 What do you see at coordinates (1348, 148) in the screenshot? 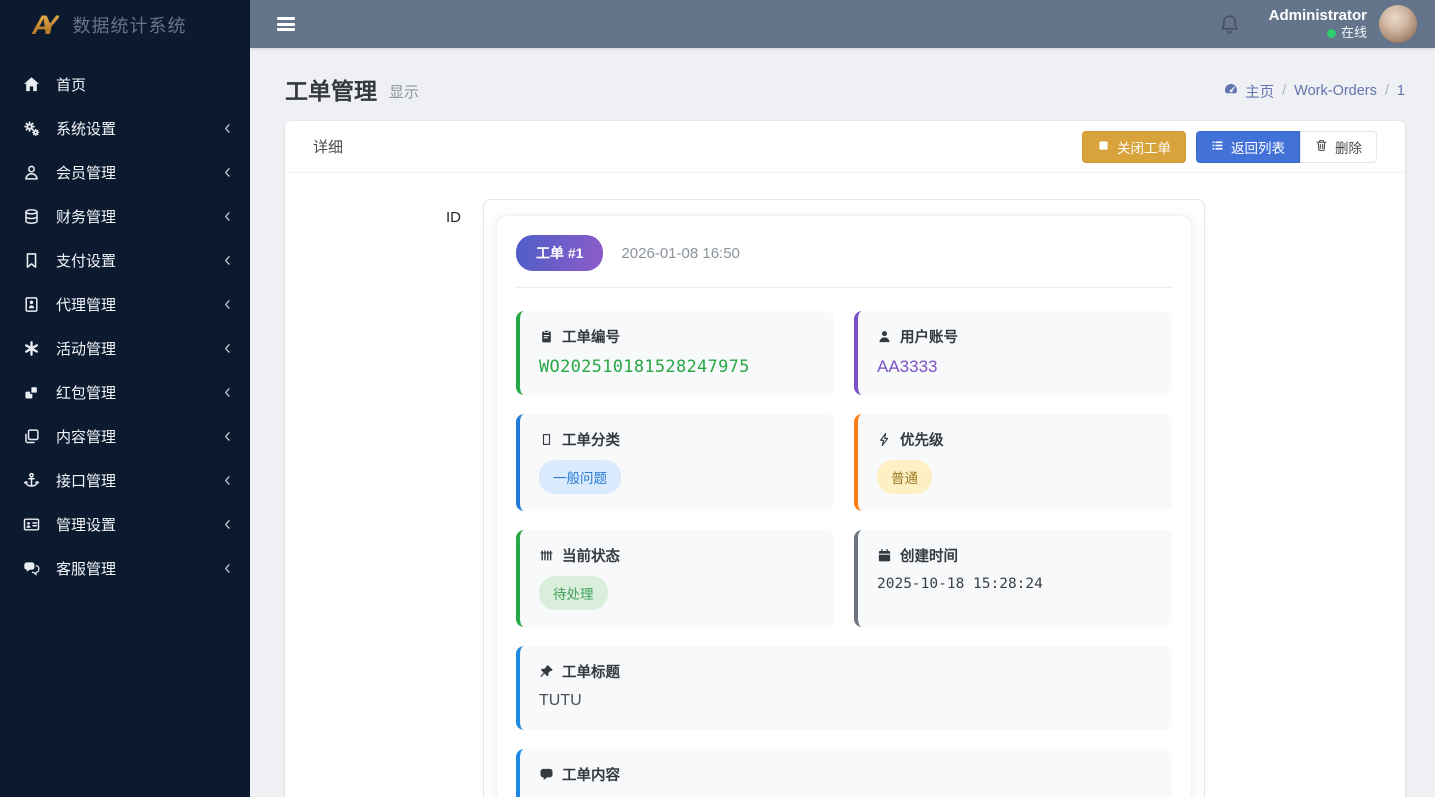
I see `delete-label: 删除` at bounding box center [1348, 148].